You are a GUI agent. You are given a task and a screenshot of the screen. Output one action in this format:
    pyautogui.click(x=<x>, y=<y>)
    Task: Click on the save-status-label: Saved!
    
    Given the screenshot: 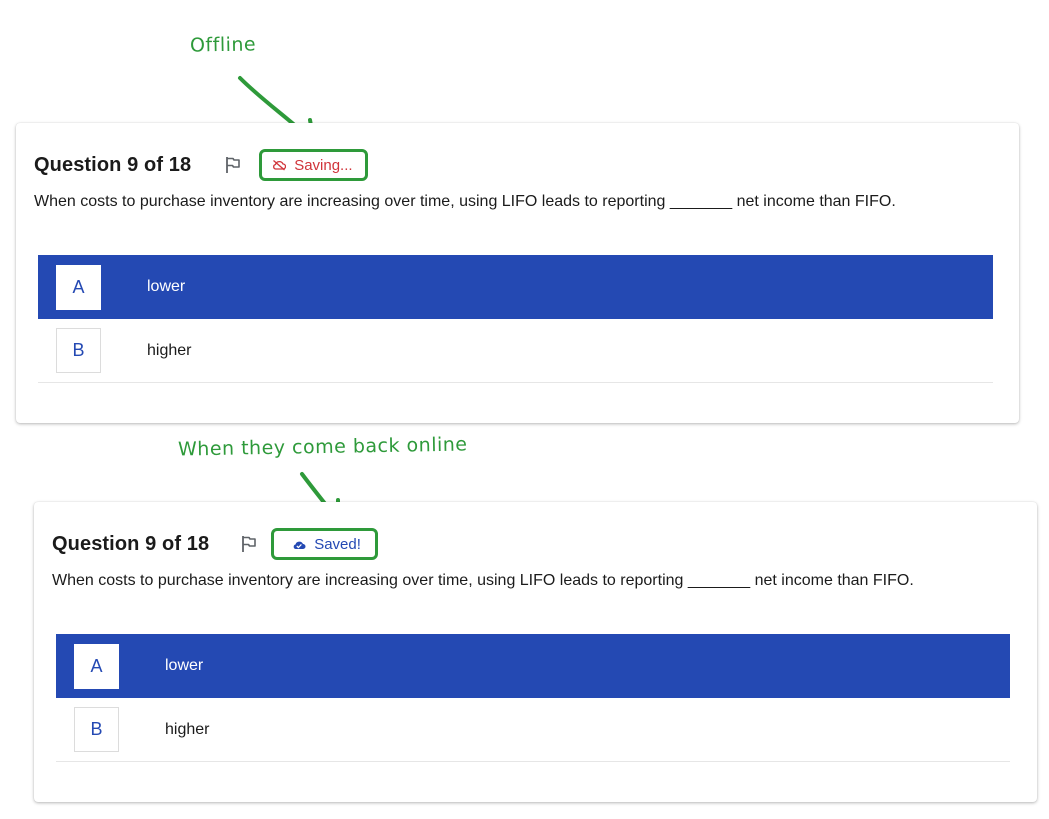 What is the action you would take?
    pyautogui.click(x=337, y=544)
    